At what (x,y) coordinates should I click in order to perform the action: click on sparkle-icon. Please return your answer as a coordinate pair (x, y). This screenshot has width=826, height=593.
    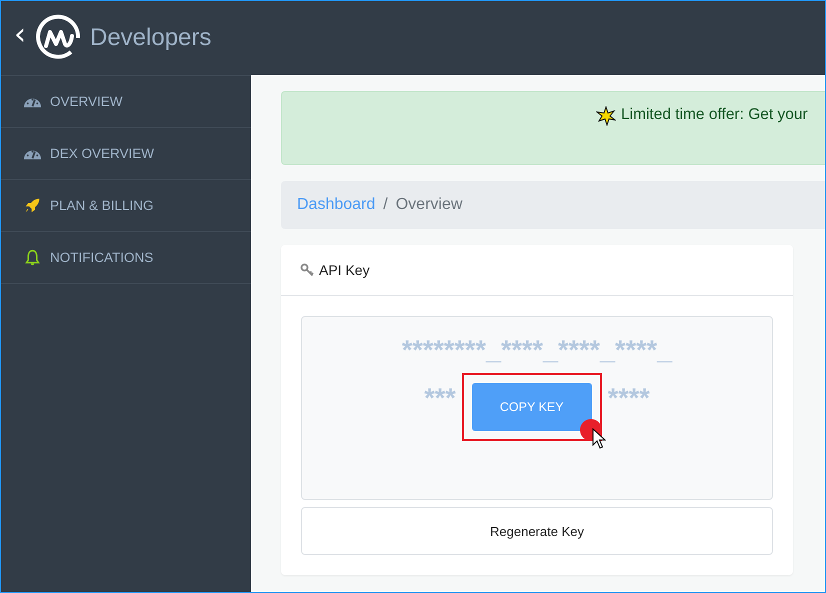
    Looking at the image, I should click on (606, 116).